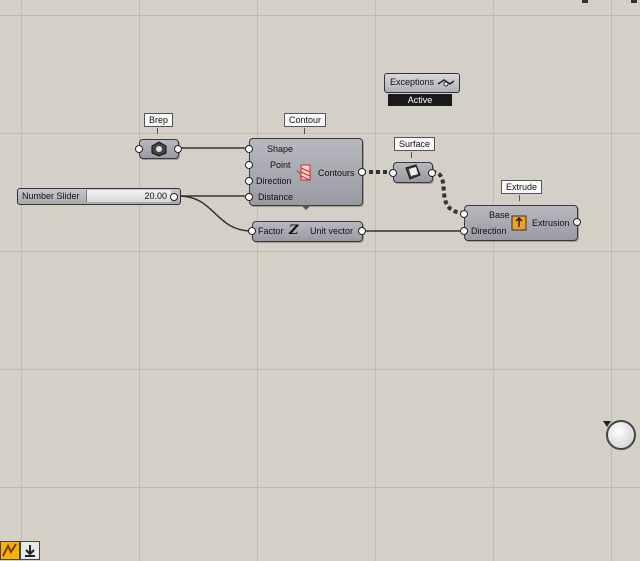  What do you see at coordinates (577, 222) in the screenshot?
I see `extrude-grip-extrusion` at bounding box center [577, 222].